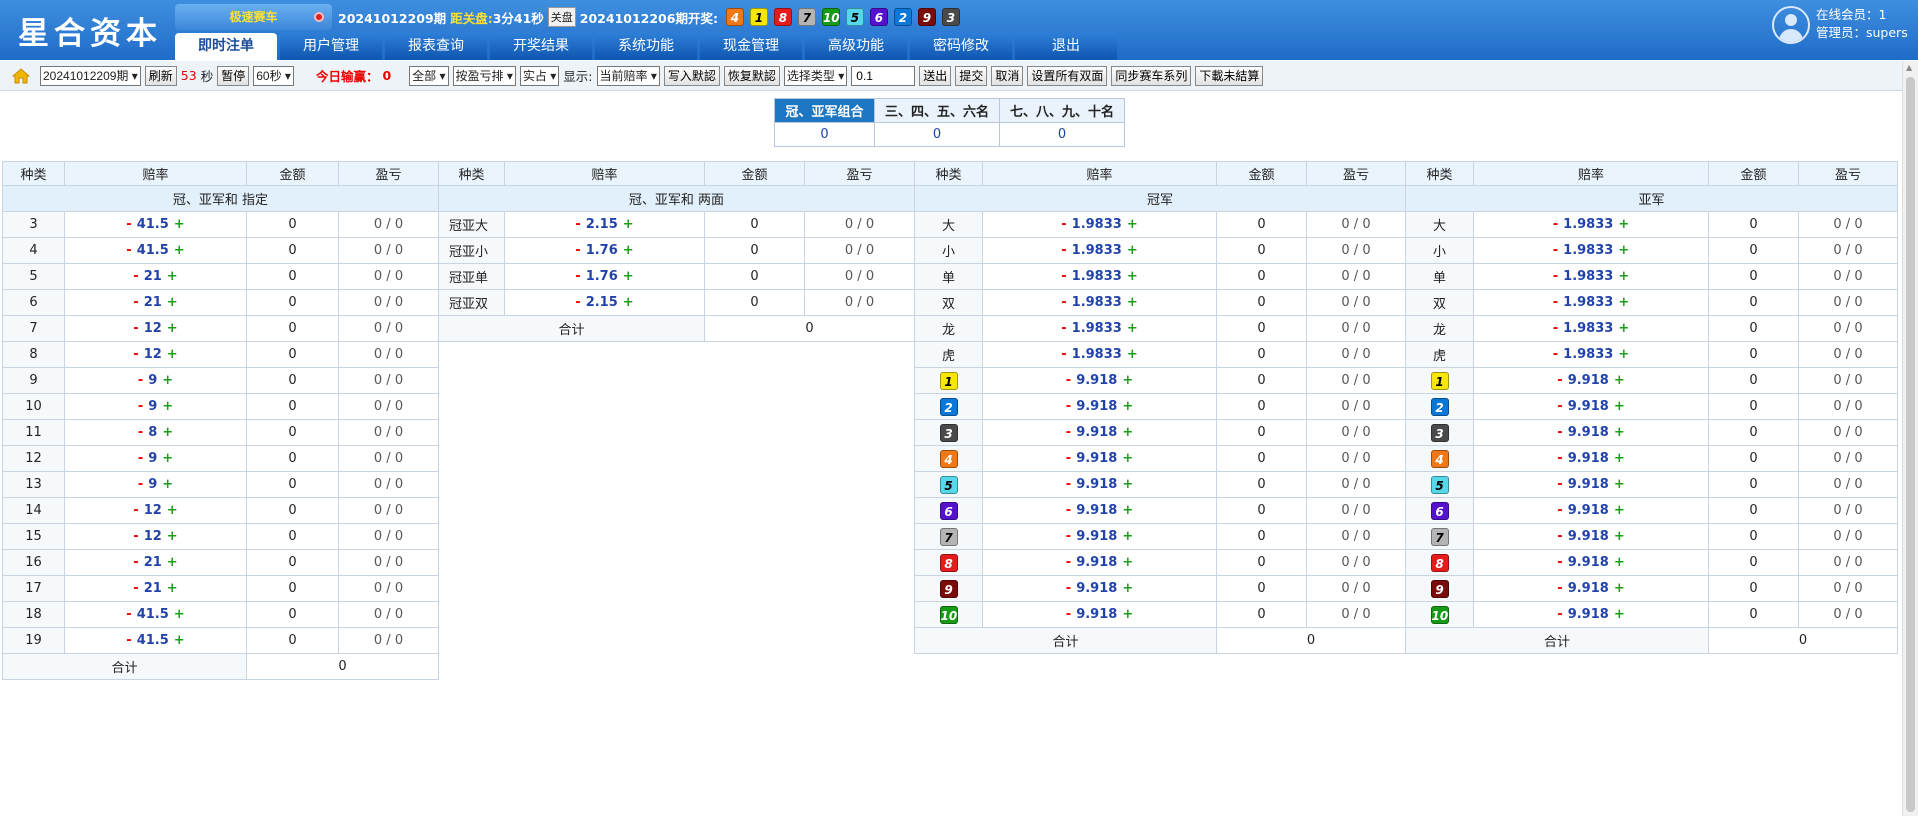  Describe the element at coordinates (153, 276) in the screenshot. I see `odds-value: 21` at that location.